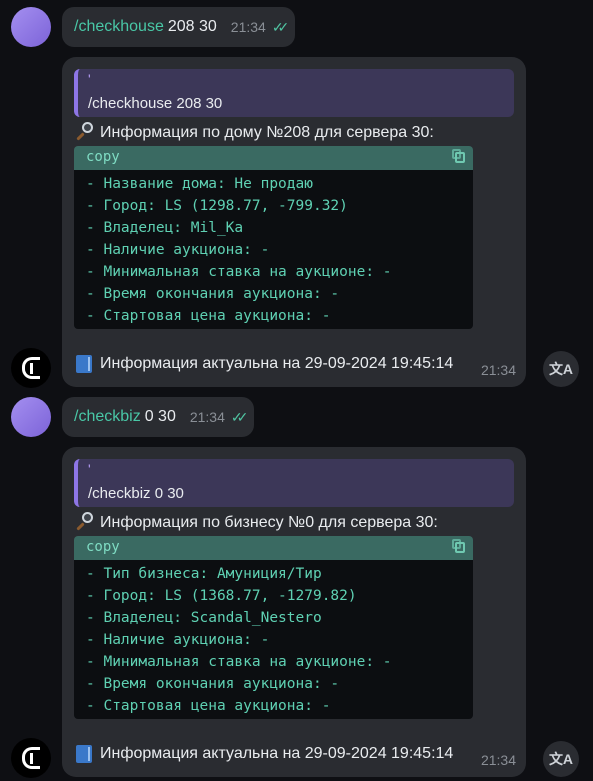  What do you see at coordinates (217, 206) in the screenshot?
I see `code-line: - Город: LS (1298.77, -799.32)` at bounding box center [217, 206].